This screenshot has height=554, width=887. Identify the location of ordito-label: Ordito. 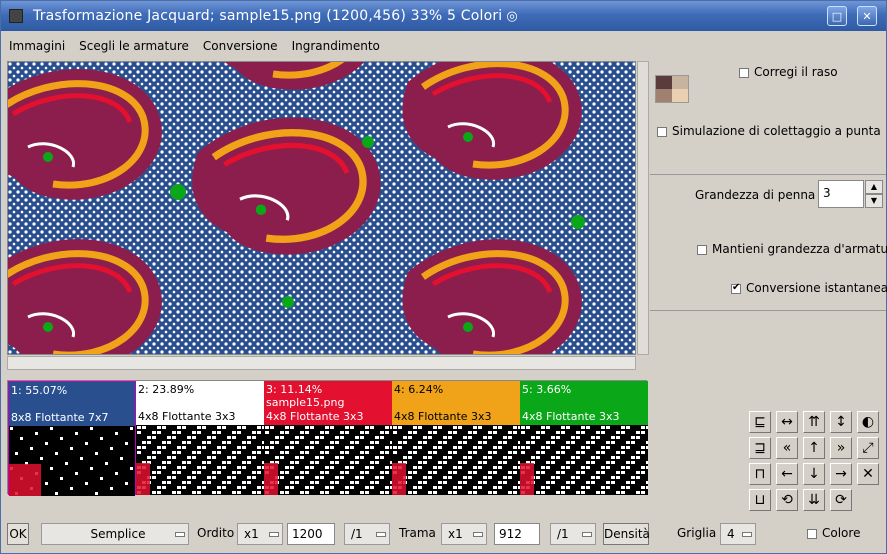
(216, 533).